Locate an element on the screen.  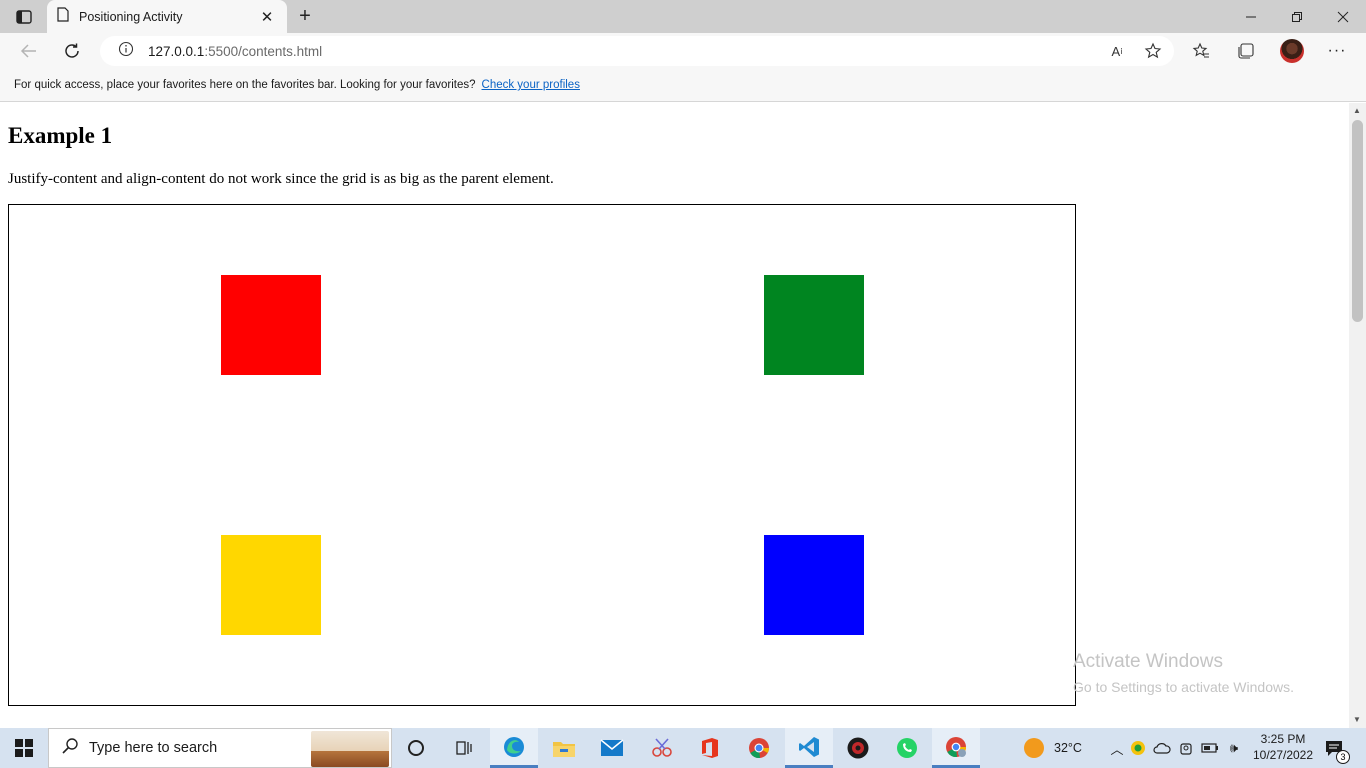
volume-icon: 🕪 is located at coordinates (1234, 748).